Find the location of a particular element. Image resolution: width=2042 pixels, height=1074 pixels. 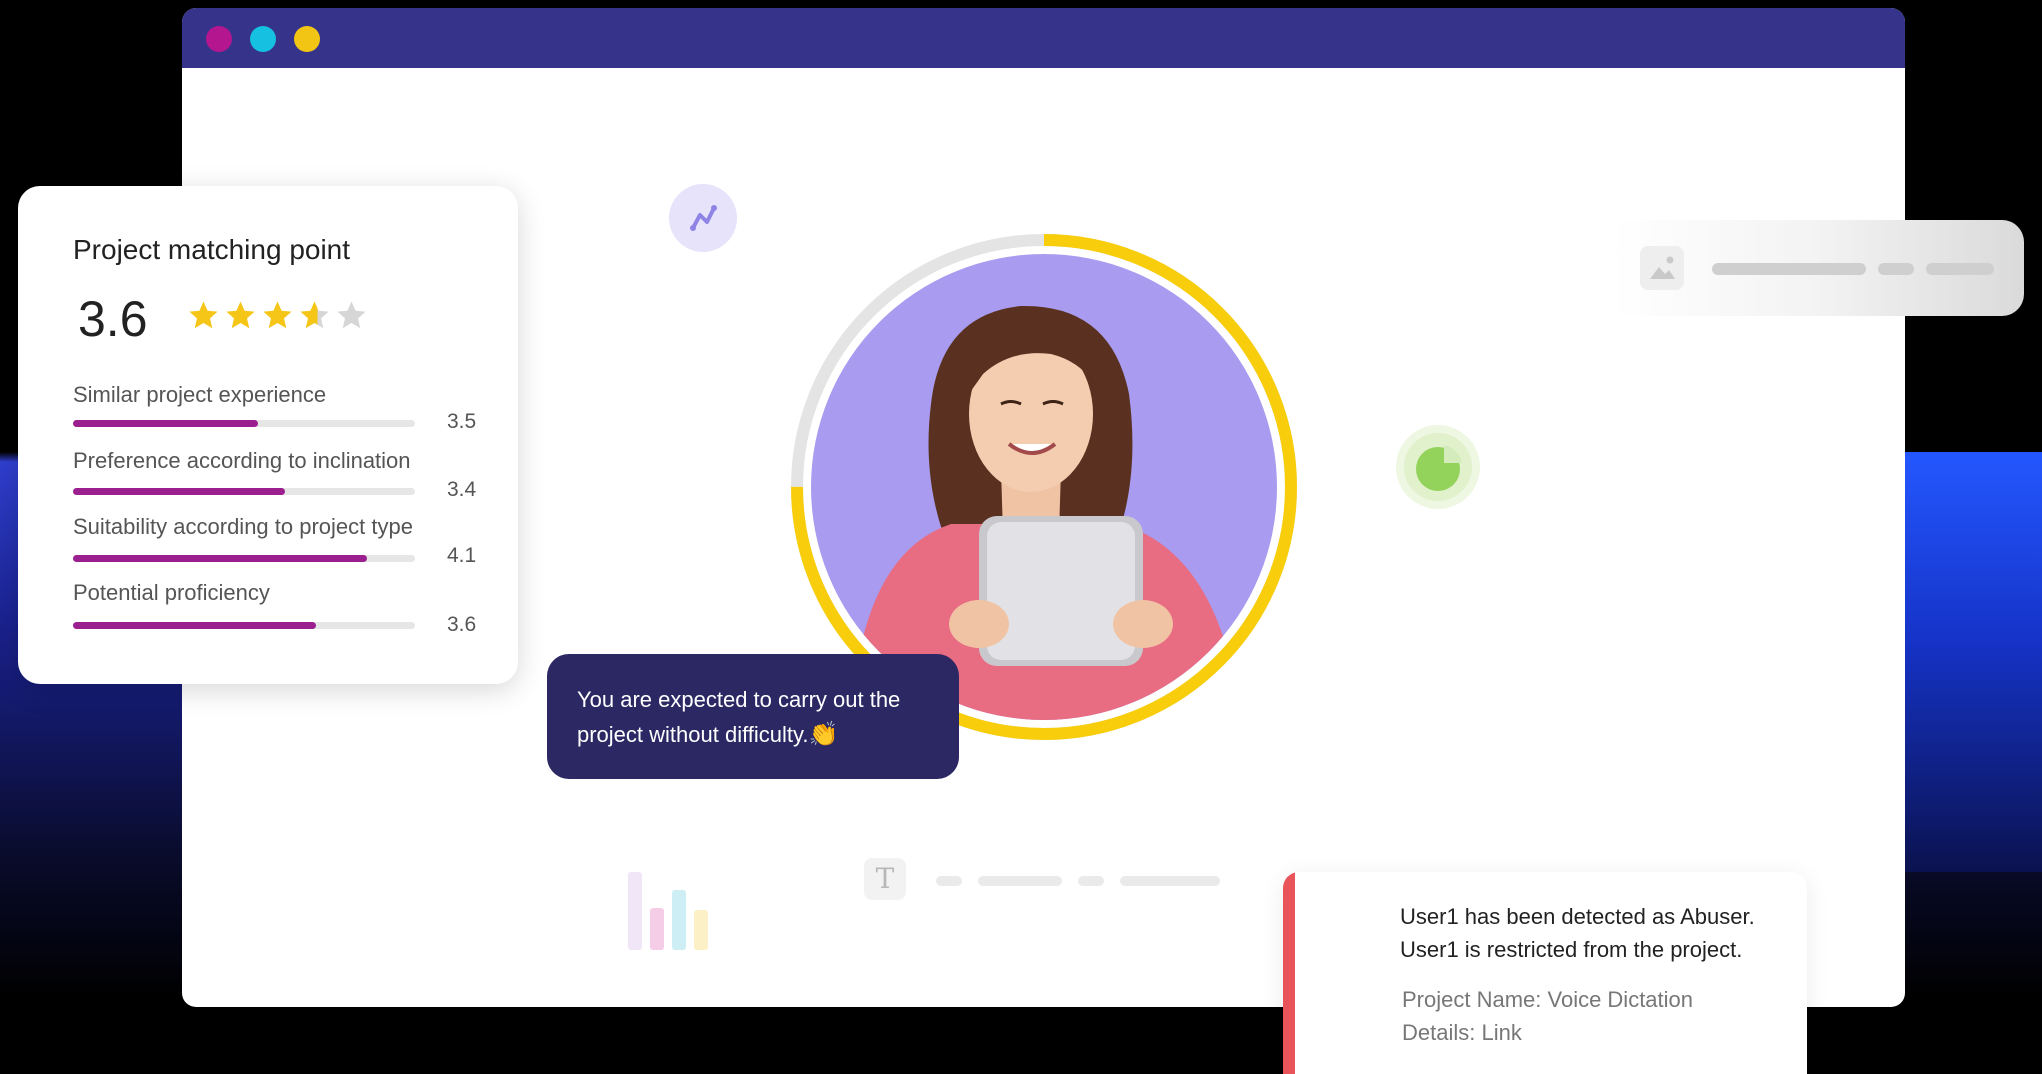

metric-row: Preference according to inclination 3.4 is located at coordinates (283, 478).